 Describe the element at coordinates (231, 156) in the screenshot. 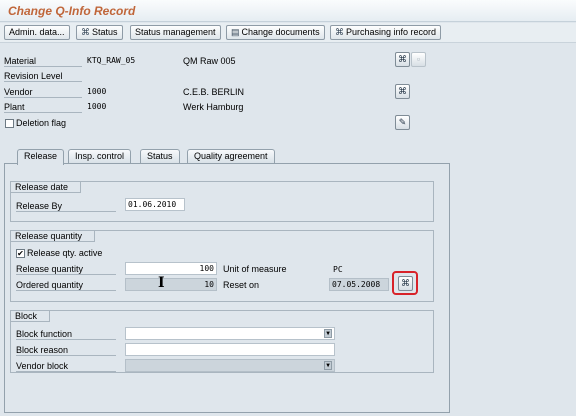

I see `tab-quality-agreement: Quality agreement` at that location.